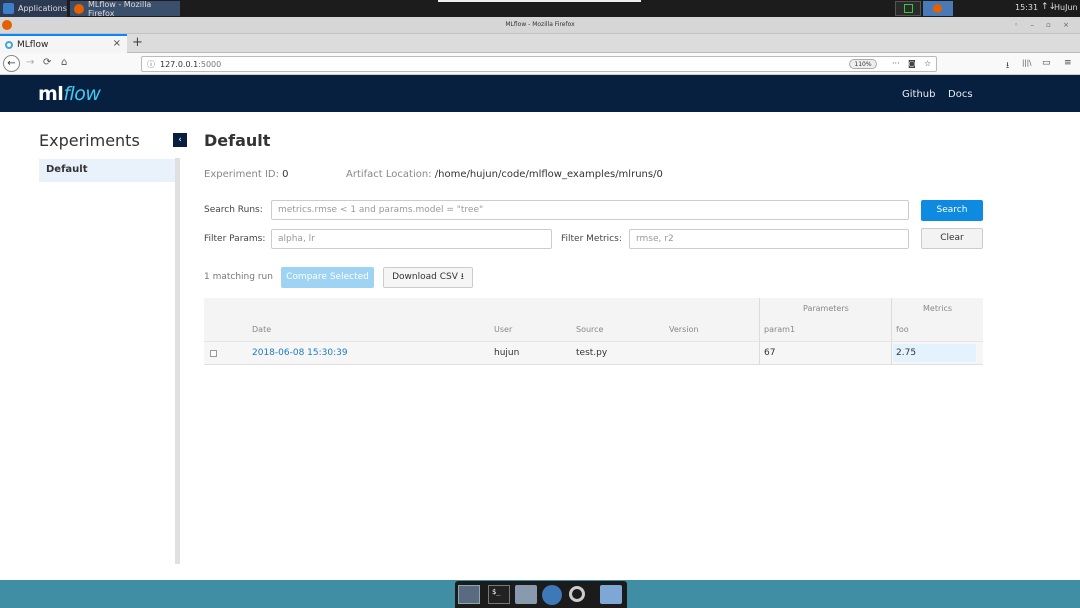 Image resolution: width=1080 pixels, height=608 pixels. I want to click on zoom-level: 110%, so click(863, 64).